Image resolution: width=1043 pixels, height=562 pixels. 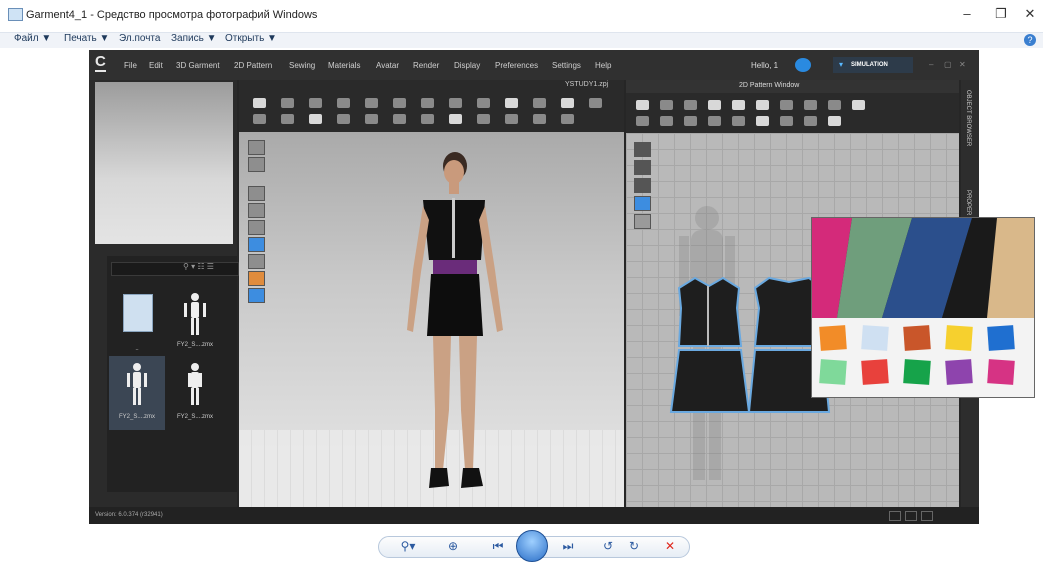 I want to click on record-icon, so click(x=455, y=119).